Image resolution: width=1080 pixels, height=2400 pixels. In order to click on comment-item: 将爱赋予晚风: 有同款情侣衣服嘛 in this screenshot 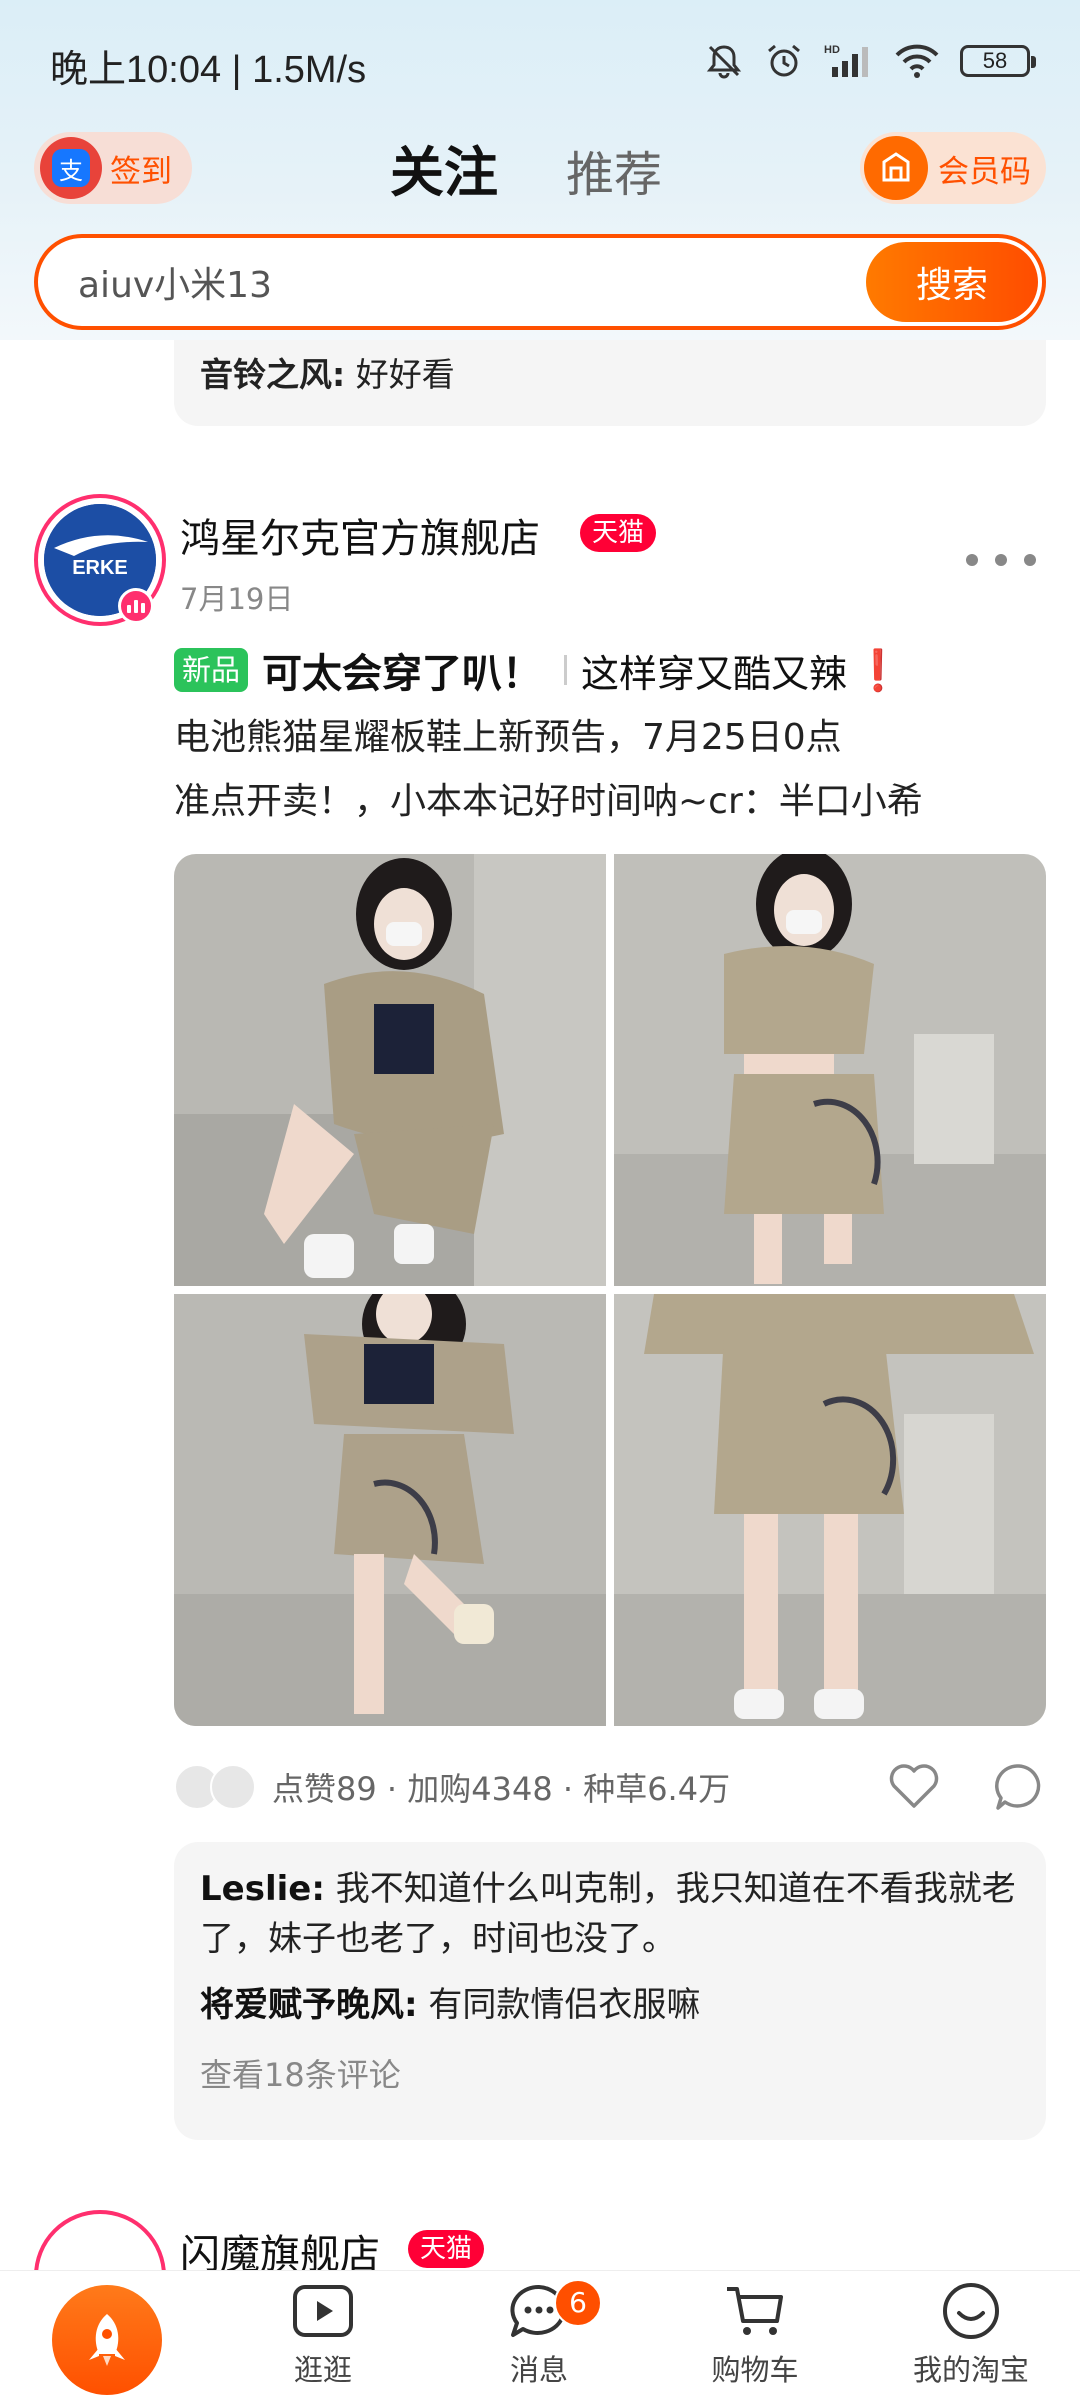, I will do `click(610, 2005)`.